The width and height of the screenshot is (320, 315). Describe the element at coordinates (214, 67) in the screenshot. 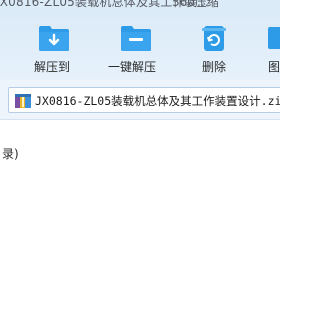

I see `delete-label: 删除` at that location.